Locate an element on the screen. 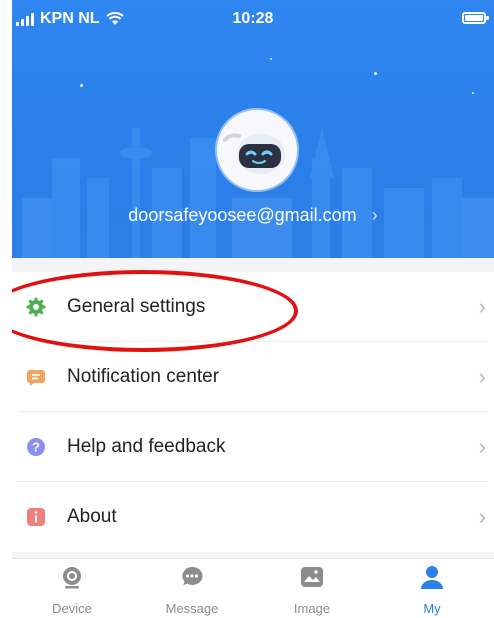  info-icon is located at coordinates (36, 517).